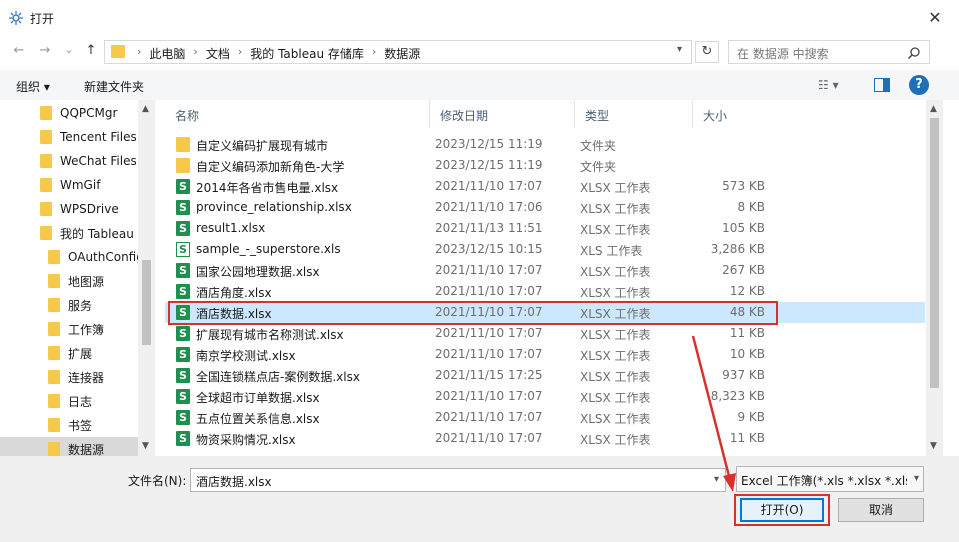  Describe the element at coordinates (782, 510) in the screenshot. I see `open-button-annotation-frame` at that location.